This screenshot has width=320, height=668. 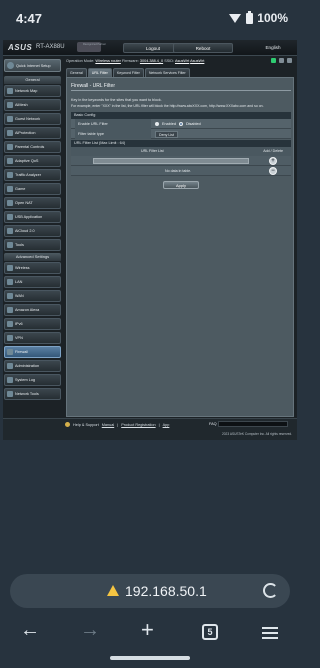 I want to click on apply-button: Apply, so click(x=181, y=185).